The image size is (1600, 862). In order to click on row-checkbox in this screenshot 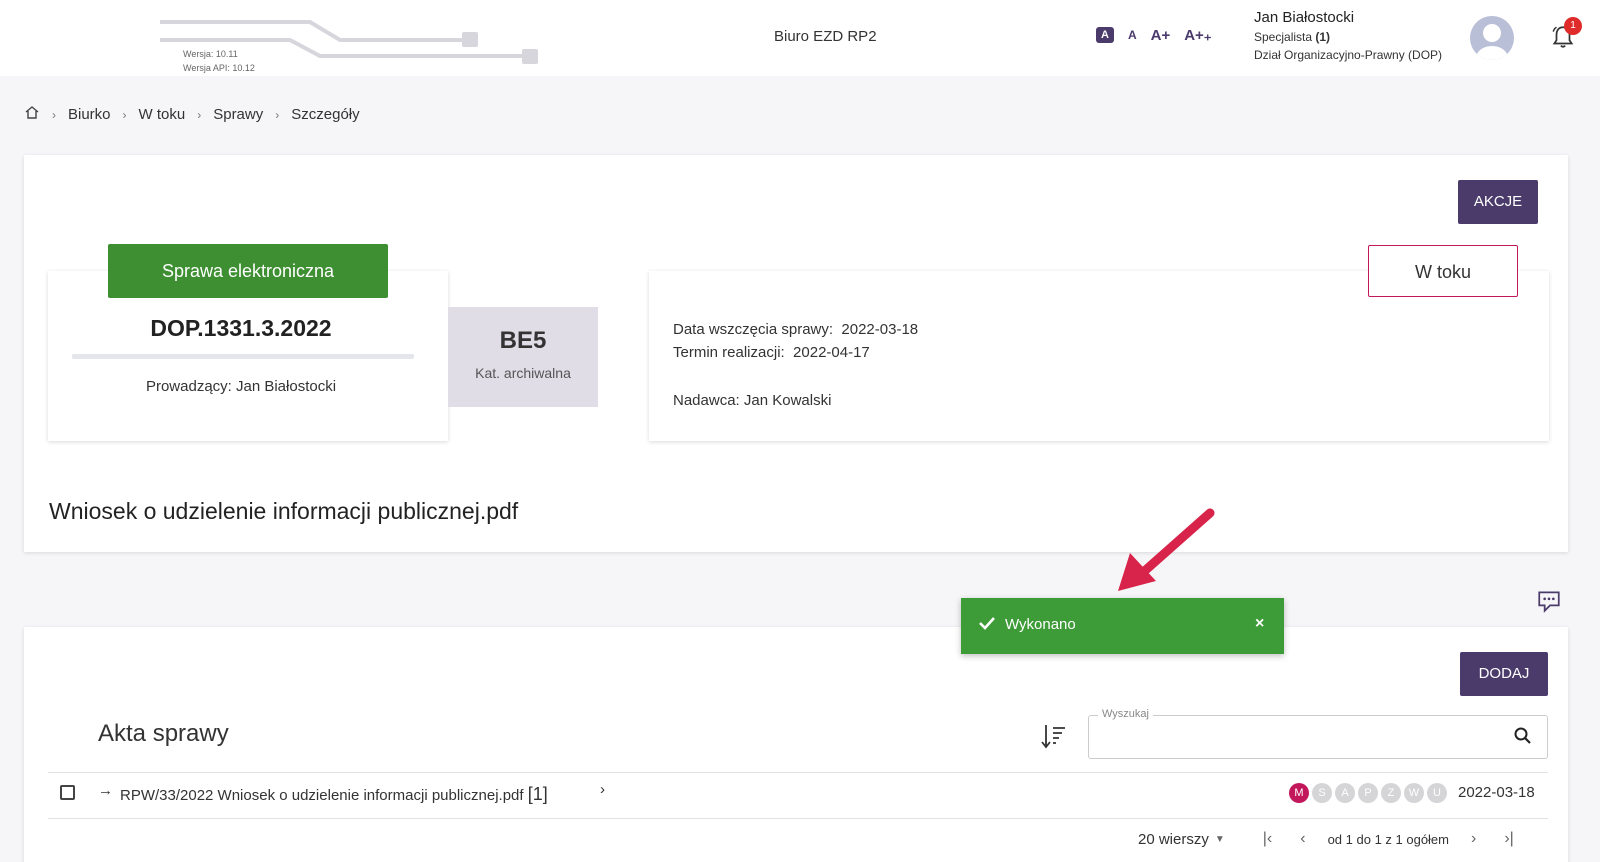, I will do `click(67, 792)`.